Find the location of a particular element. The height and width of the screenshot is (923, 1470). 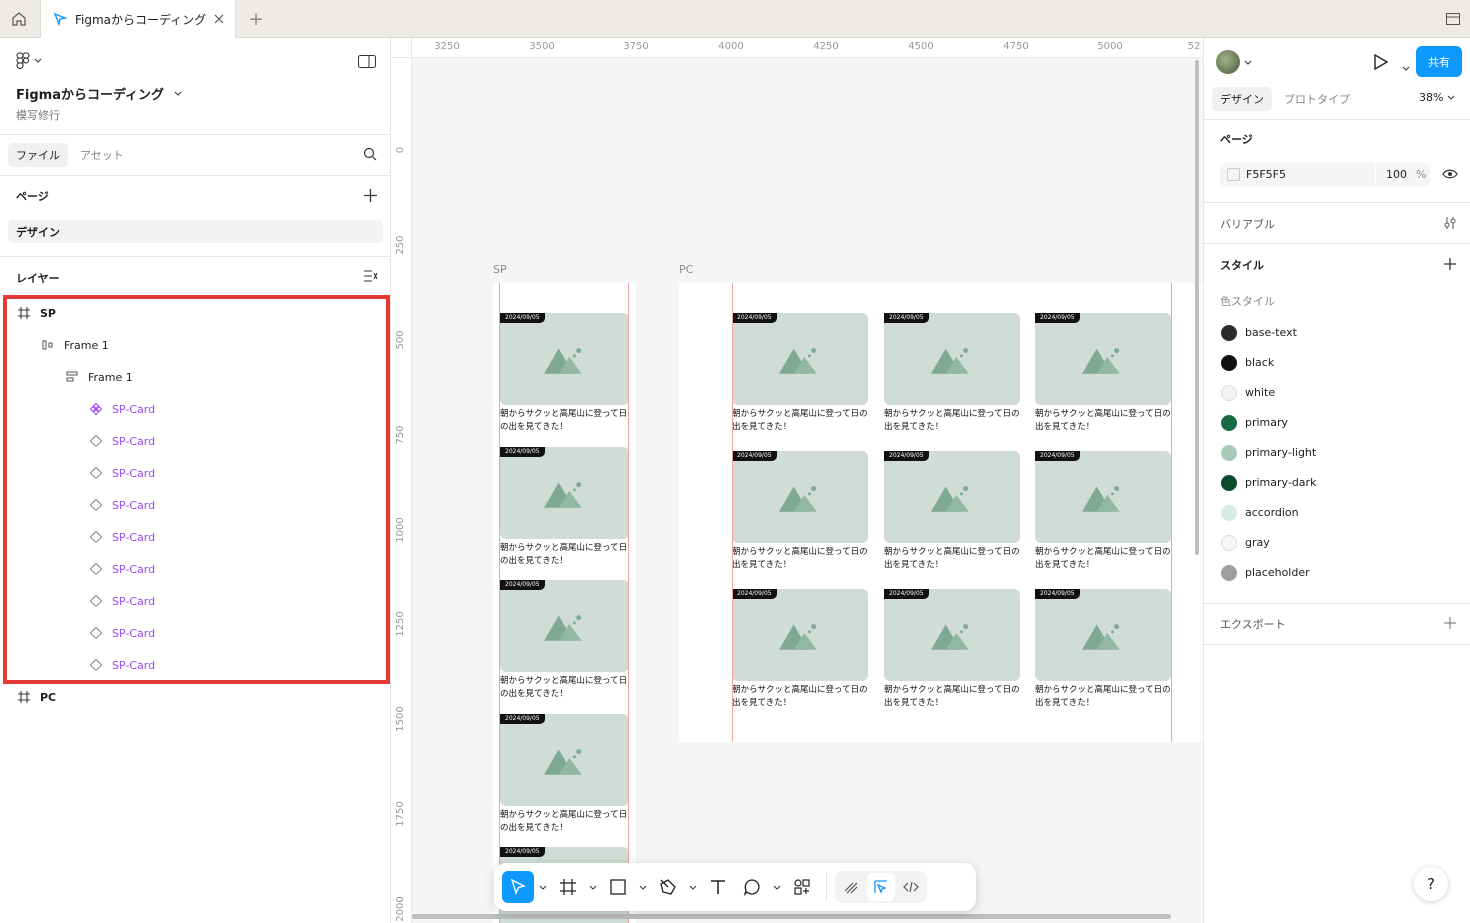

file-name: Figmaからコーディング is located at coordinates (99, 93).